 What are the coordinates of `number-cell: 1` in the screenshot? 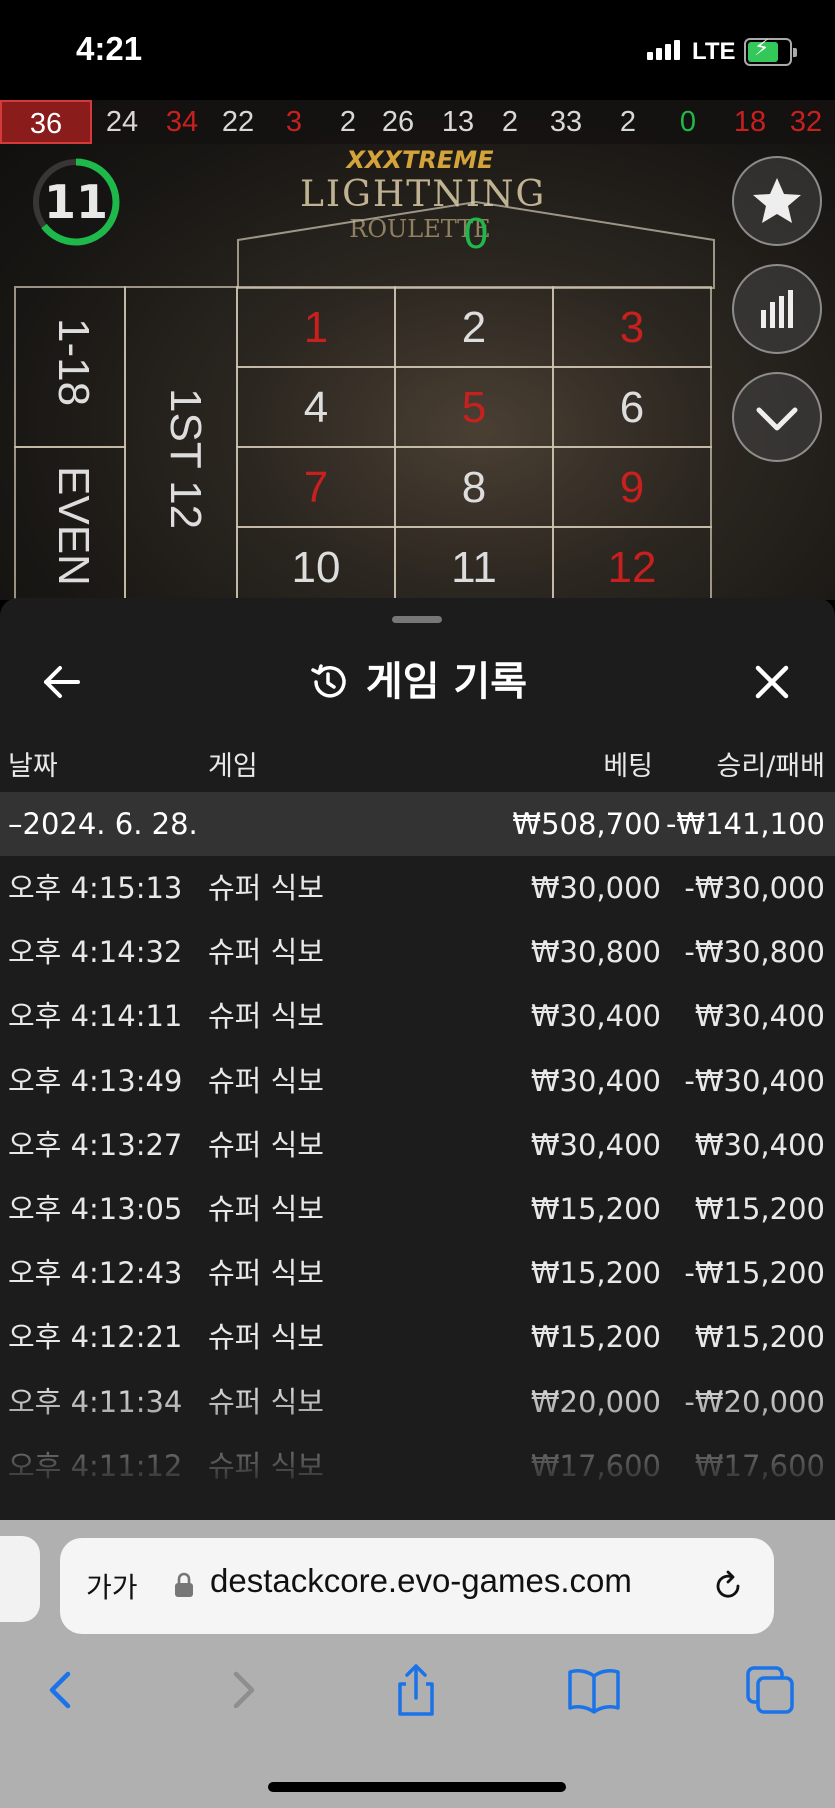 It's located at (316, 327).